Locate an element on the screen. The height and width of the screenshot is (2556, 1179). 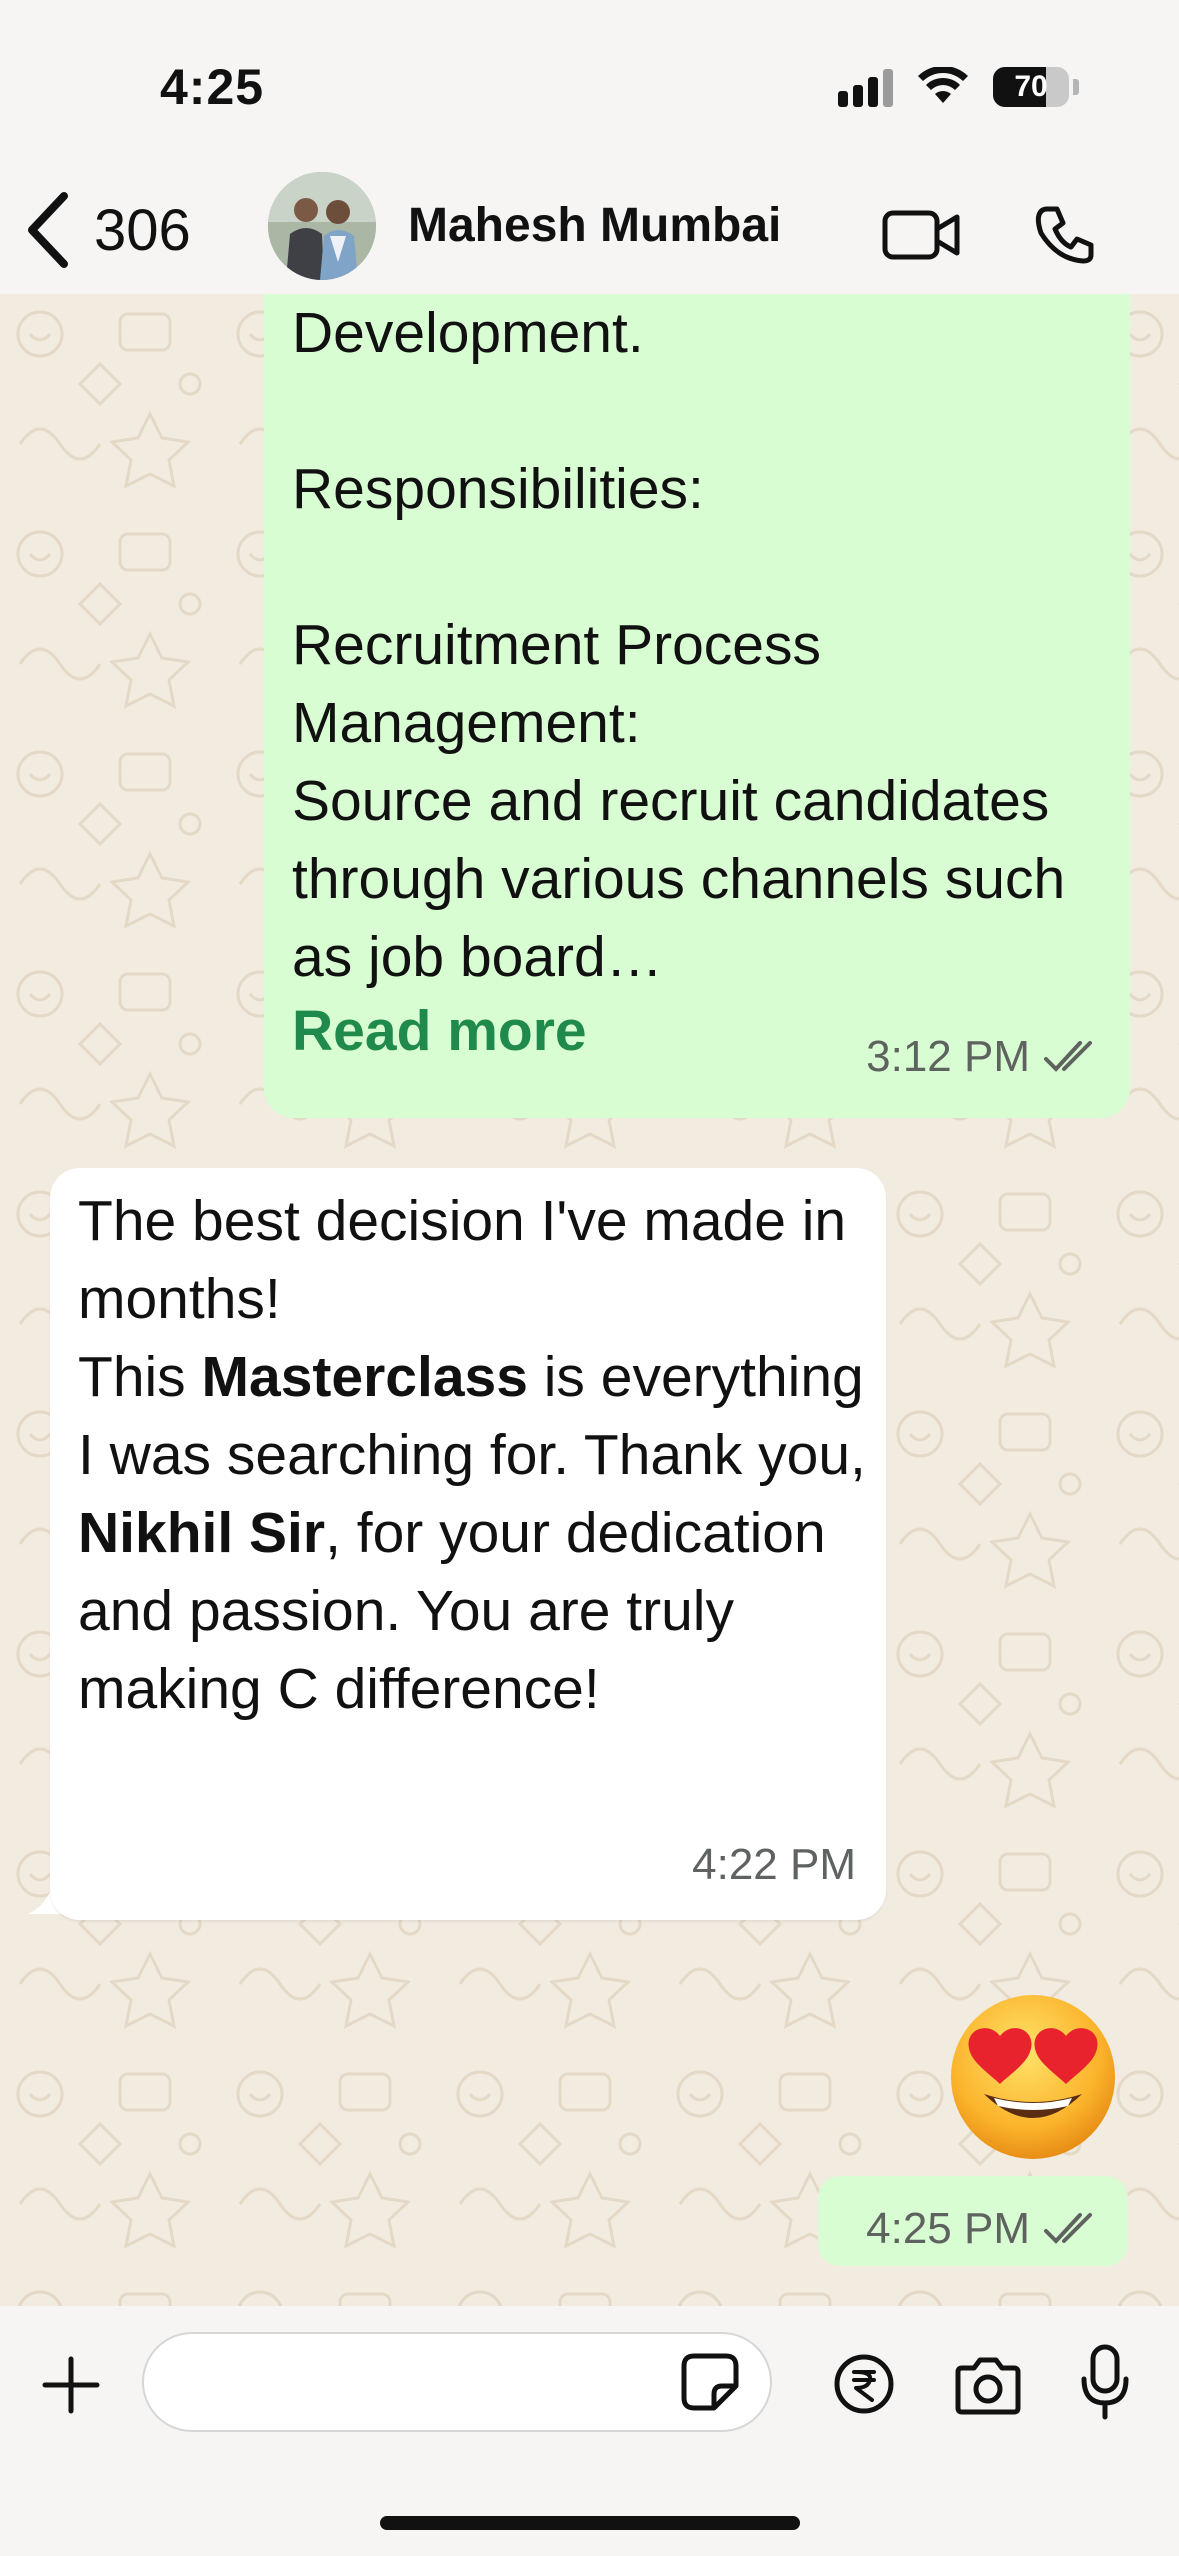
chat-header: 306 Mahesh Mumbai is located at coordinates (589, 232).